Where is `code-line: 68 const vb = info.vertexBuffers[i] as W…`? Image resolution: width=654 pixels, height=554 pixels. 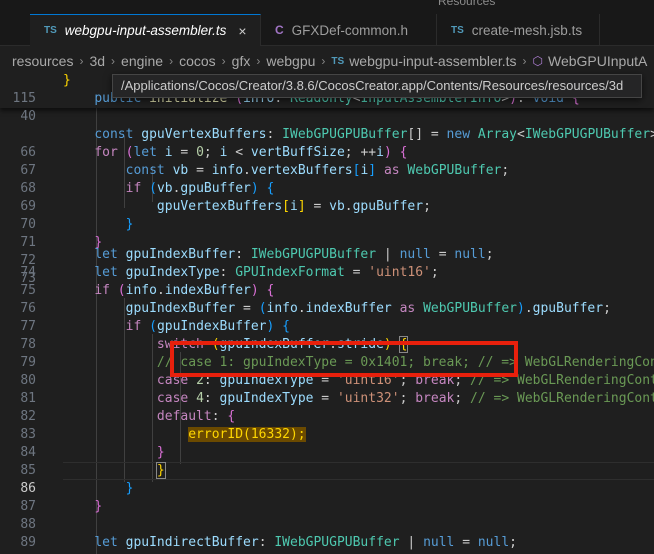 code-line: 68 const vb = info.vertexBuffers[i] as W… is located at coordinates (327, 179).